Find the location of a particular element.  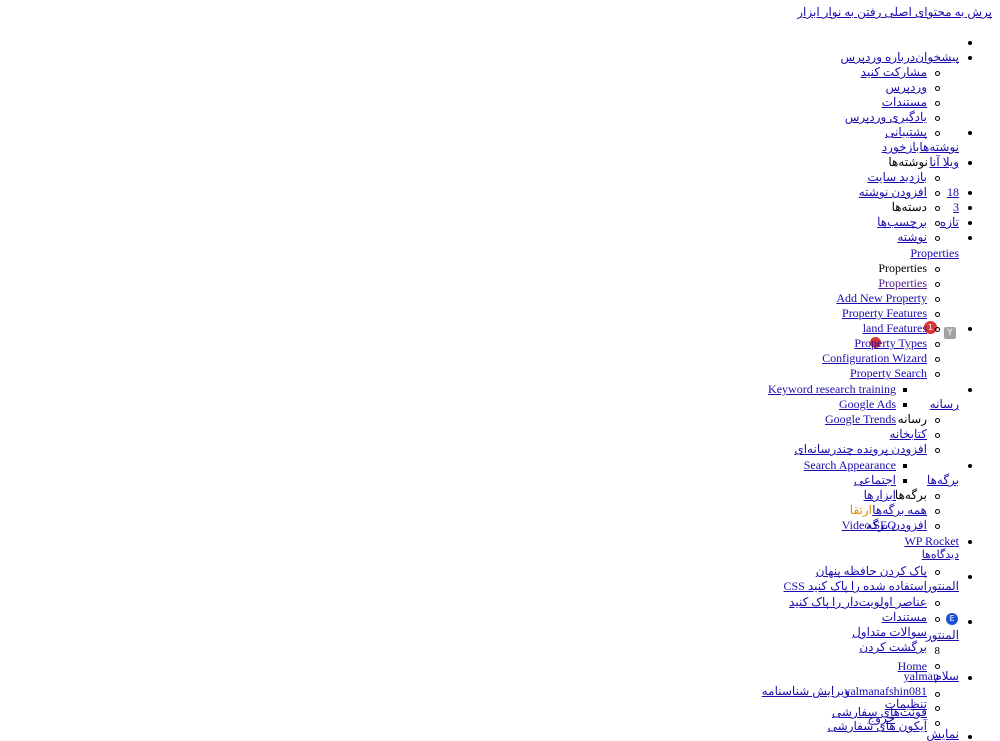

yoast-icon: Y is located at coordinates (950, 333).